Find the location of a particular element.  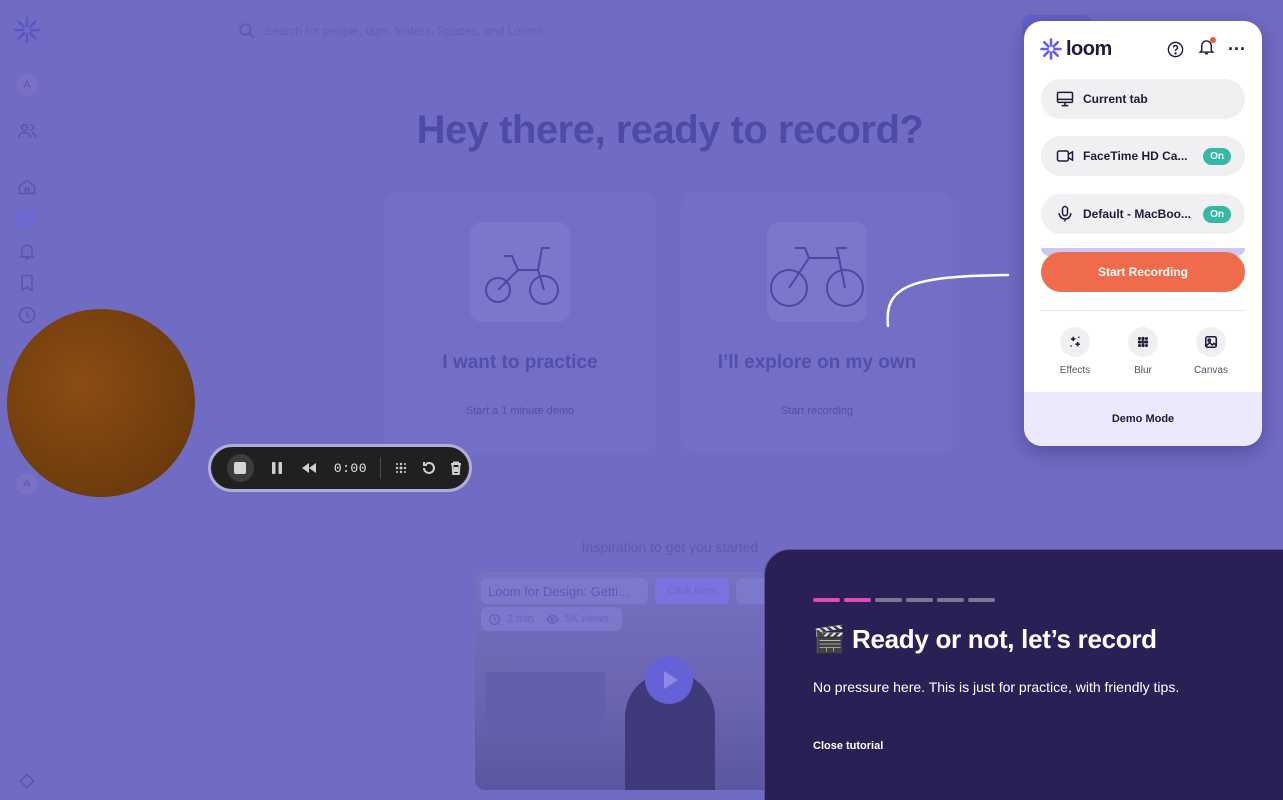

camera-select: FaceTime HD Ca... On is located at coordinates (1143, 156).